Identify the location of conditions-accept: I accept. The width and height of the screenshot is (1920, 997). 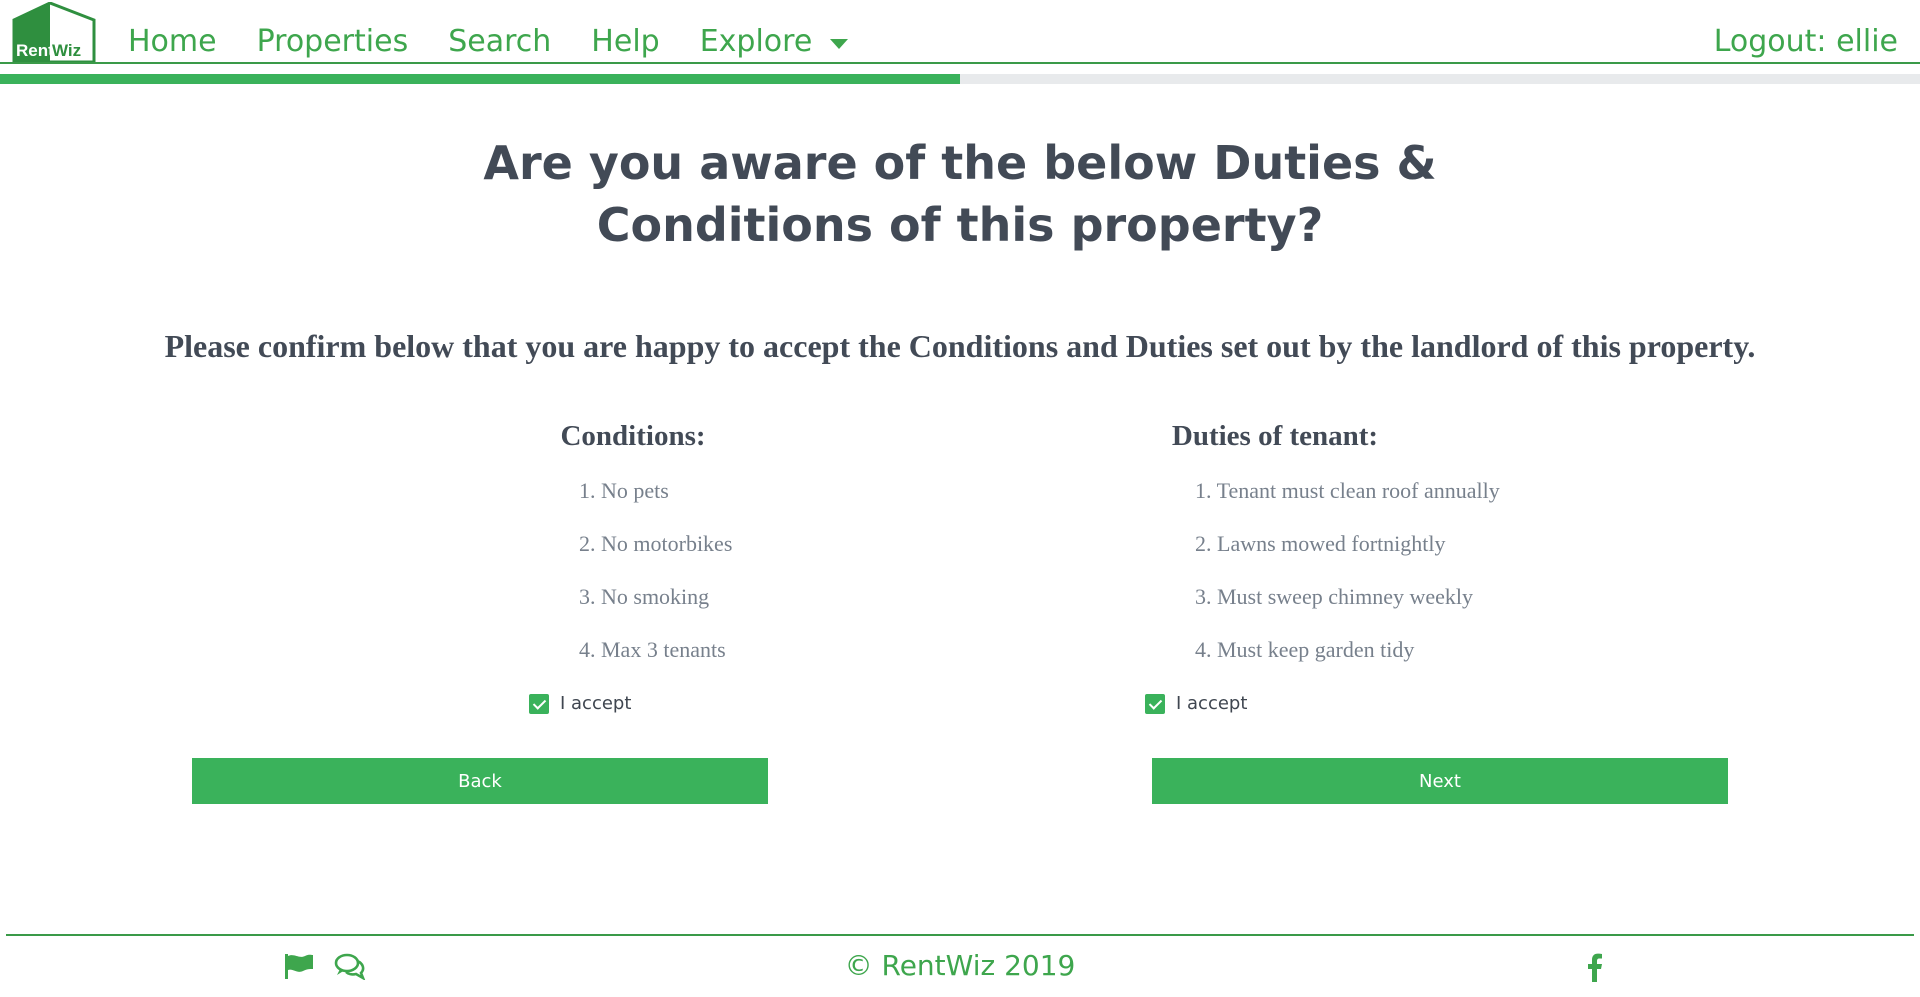
(580, 704).